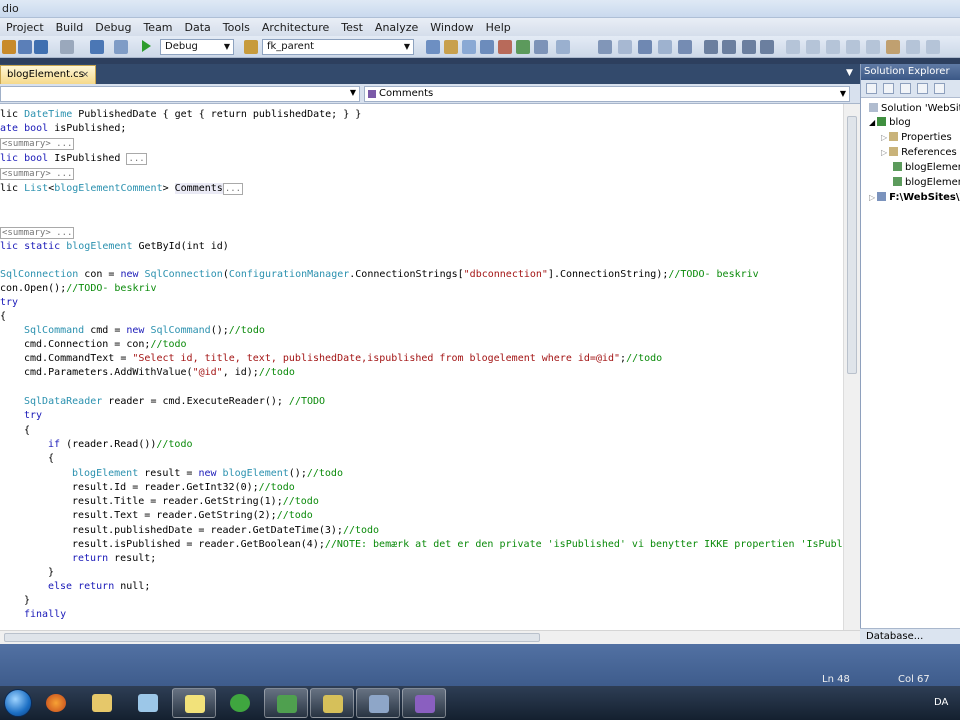 Image resolution: width=960 pixels, height=720 pixels. I want to click on media-icon, so click(148, 703).